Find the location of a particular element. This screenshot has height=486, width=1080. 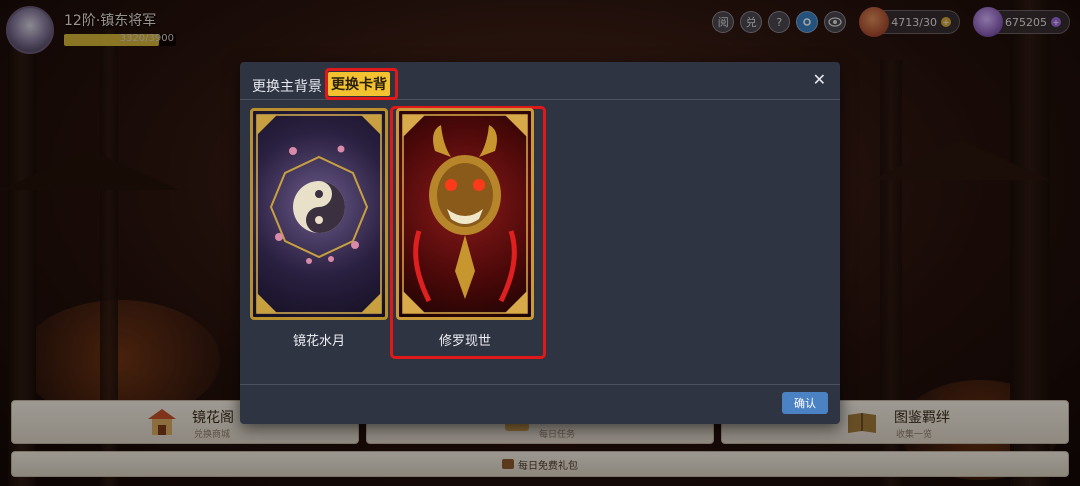

tab-main-background: 更换主背景 is located at coordinates (287, 86).